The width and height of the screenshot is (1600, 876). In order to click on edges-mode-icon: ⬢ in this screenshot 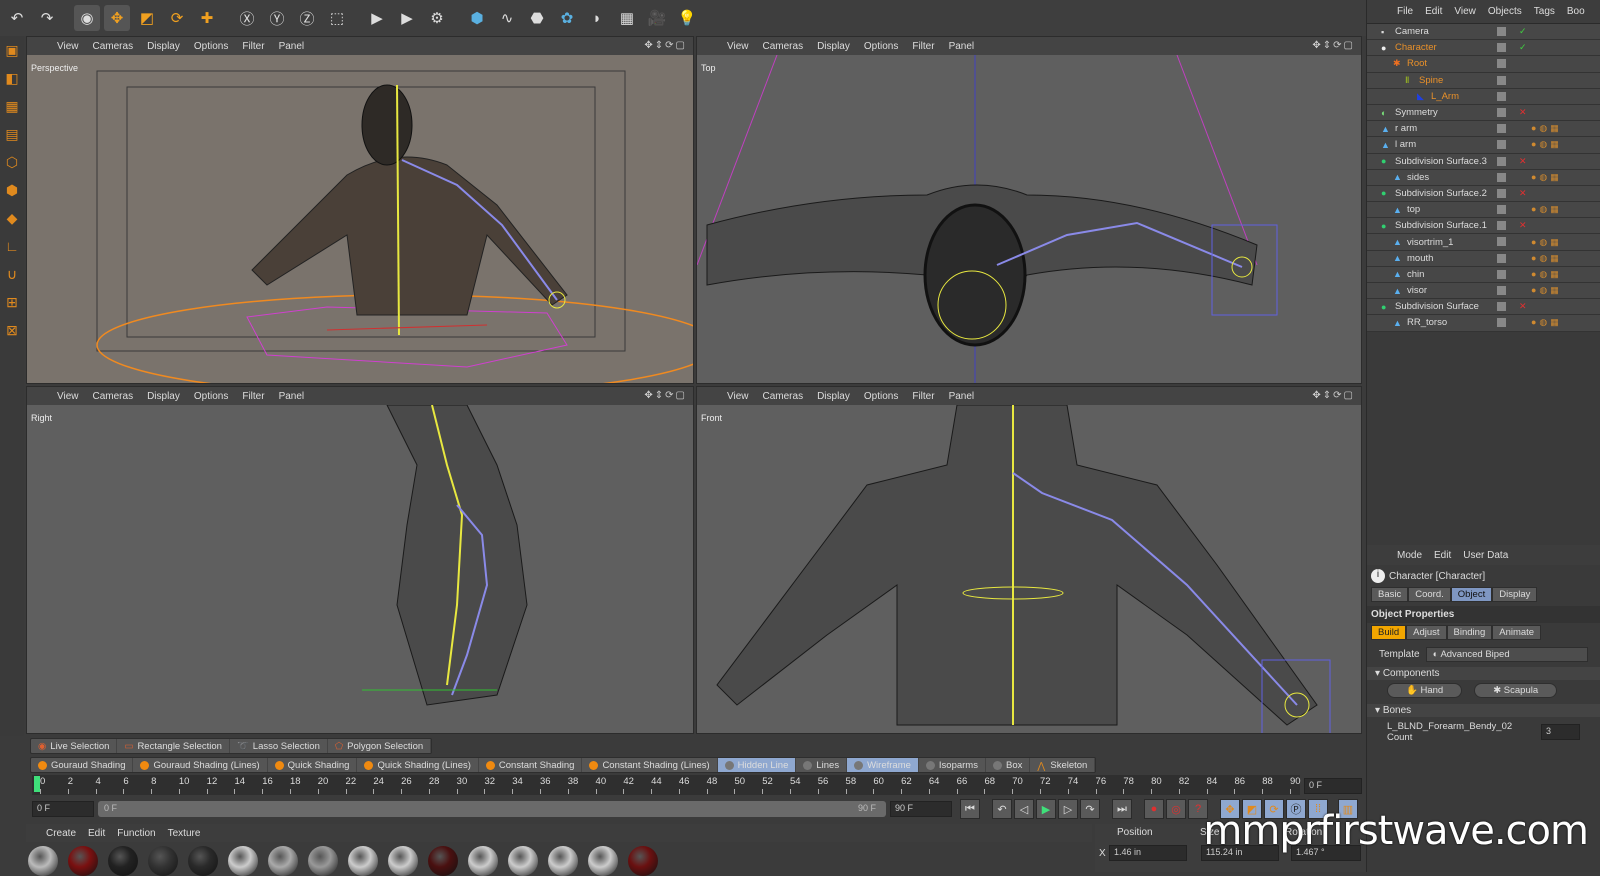, I will do `click(12, 194)`.